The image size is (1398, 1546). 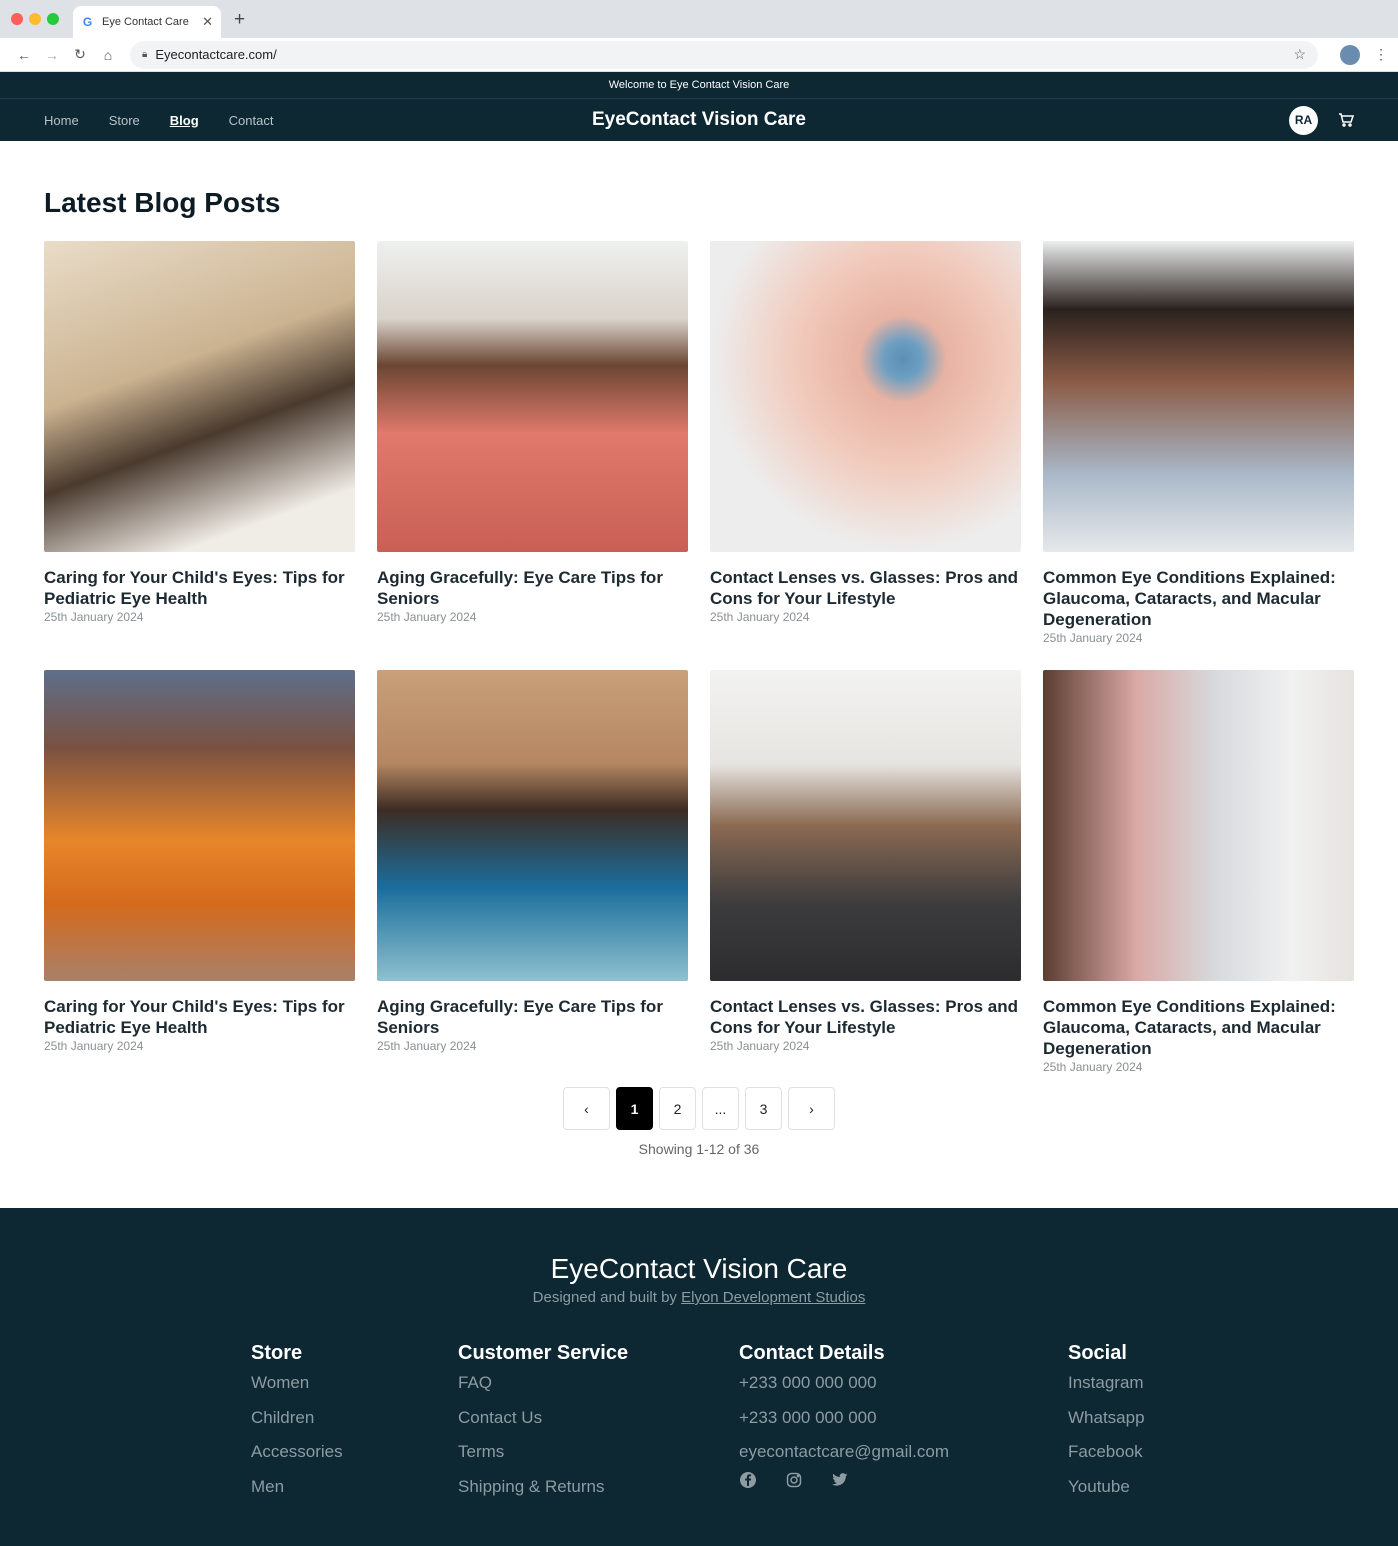 I want to click on credit-link: Elyon Development Studios, so click(x=773, y=1297).